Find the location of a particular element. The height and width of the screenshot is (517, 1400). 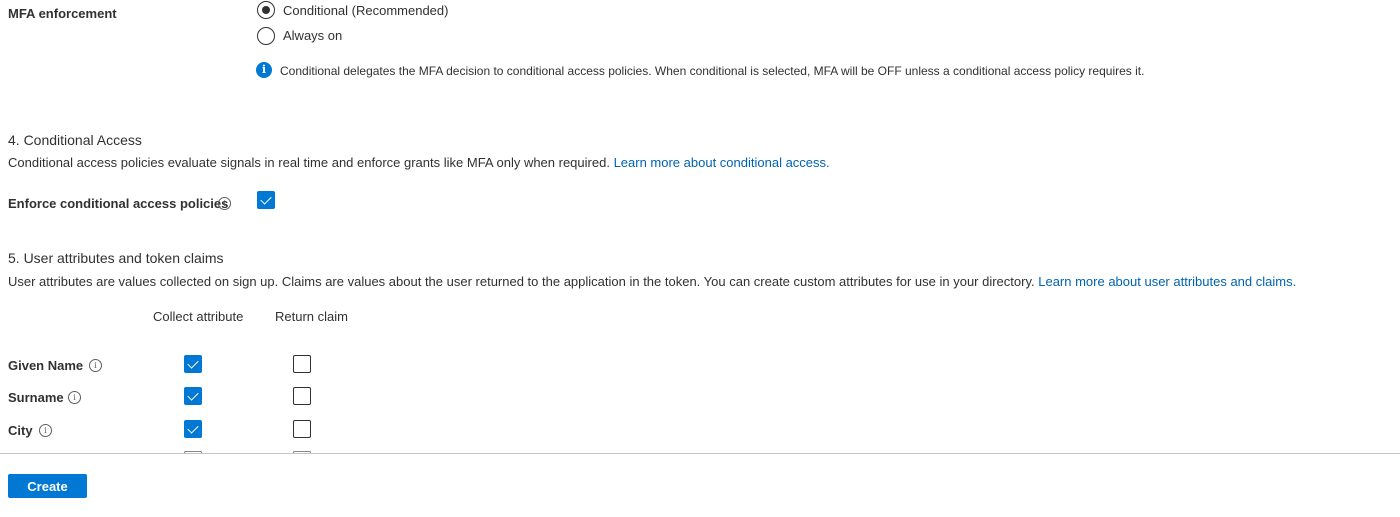

mfa-enforcement-label: MFA enforcement is located at coordinates (62, 13).